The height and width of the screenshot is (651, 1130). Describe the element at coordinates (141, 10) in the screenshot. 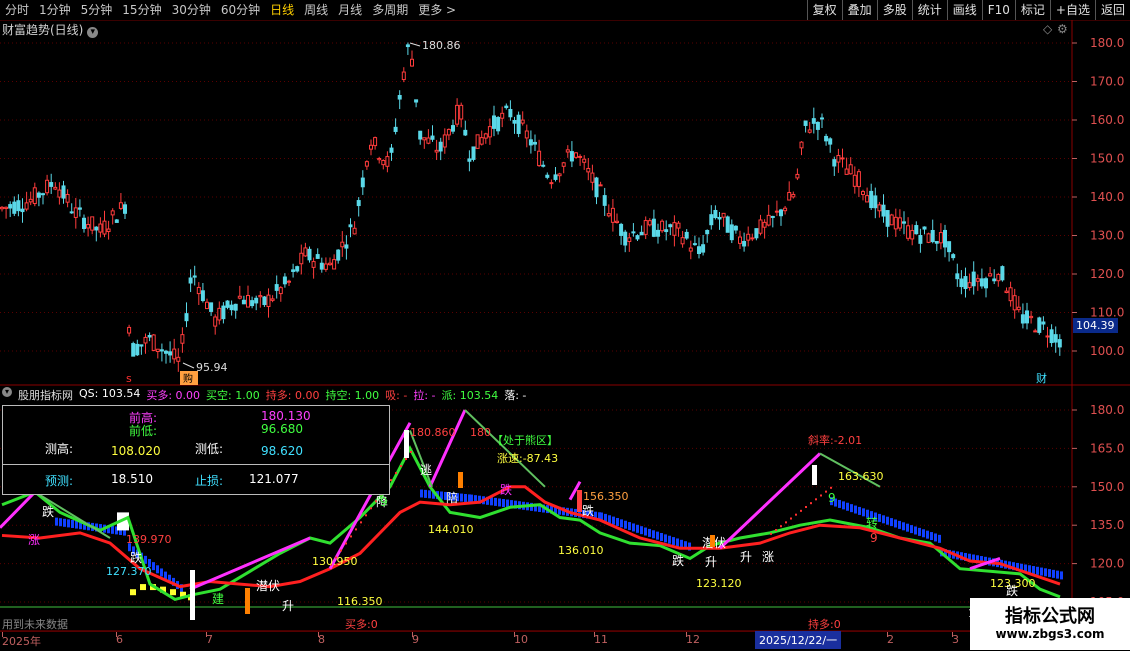

I see `period-tab: 15分钟` at that location.